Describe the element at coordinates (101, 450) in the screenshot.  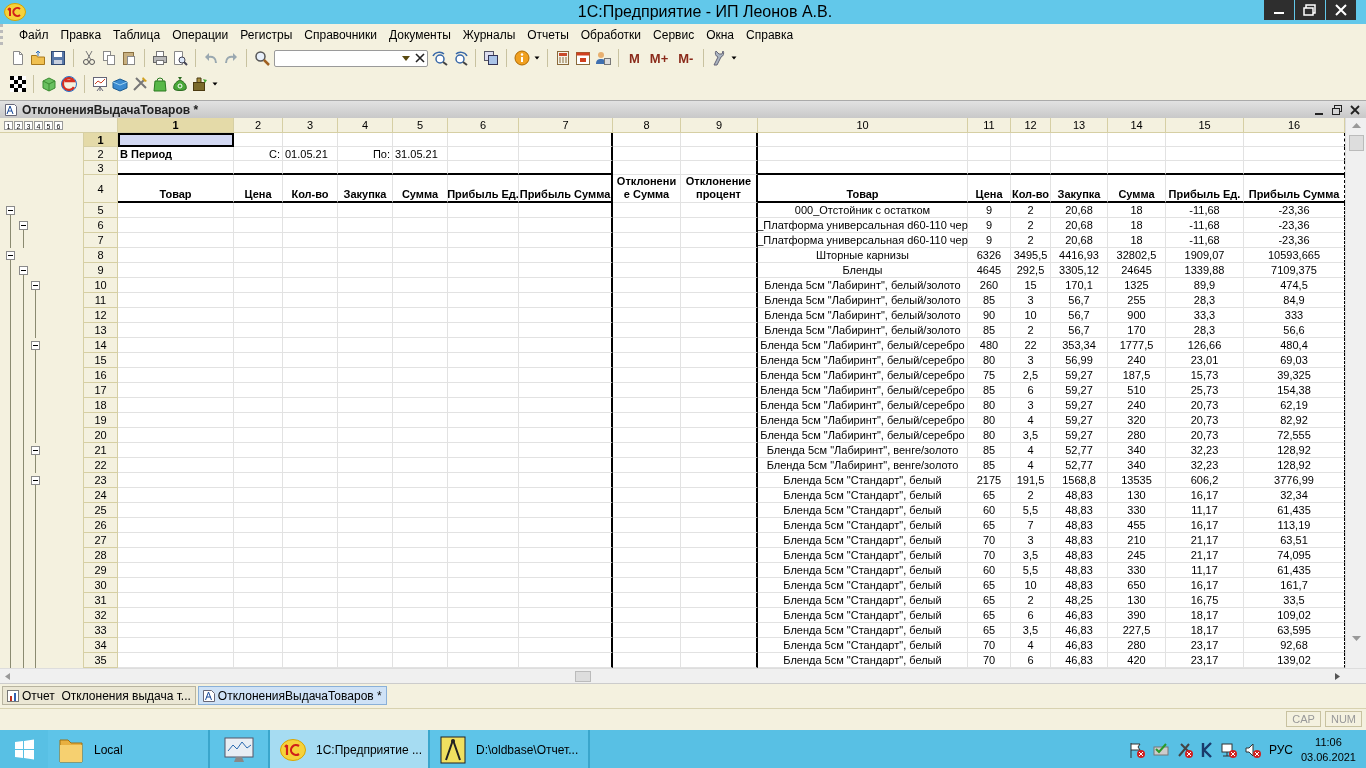
I see `row-header: 21` at that location.